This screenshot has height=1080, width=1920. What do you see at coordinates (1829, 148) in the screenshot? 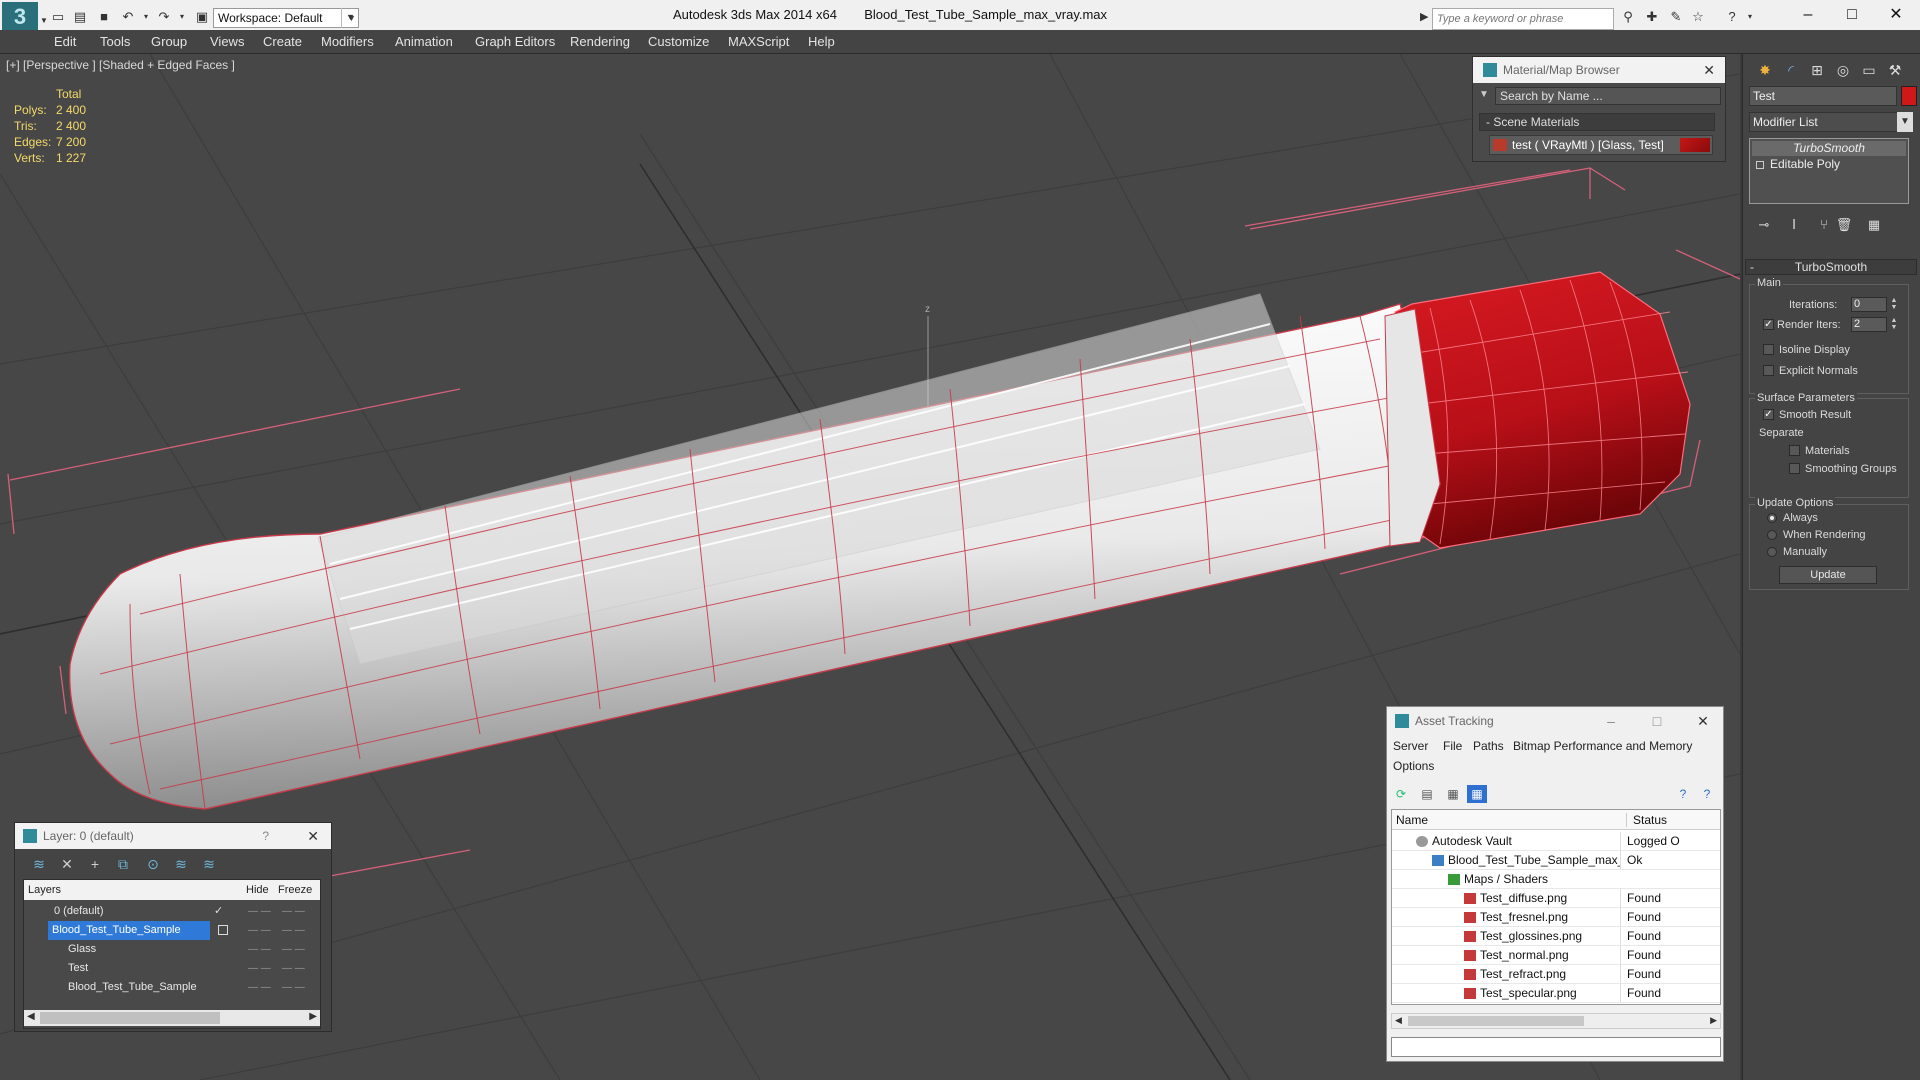
I see `stack-item-turbosmooth: TurboSmooth` at bounding box center [1829, 148].